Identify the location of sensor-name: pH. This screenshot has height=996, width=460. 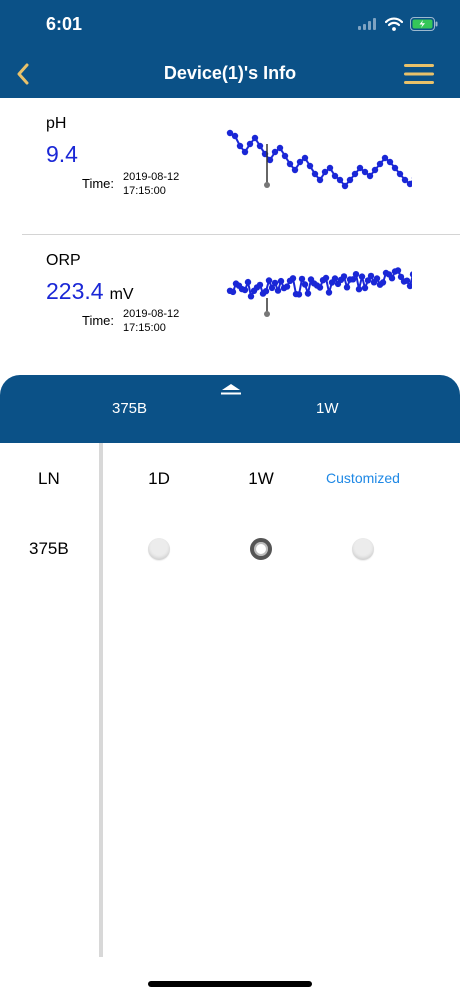
(56, 123).